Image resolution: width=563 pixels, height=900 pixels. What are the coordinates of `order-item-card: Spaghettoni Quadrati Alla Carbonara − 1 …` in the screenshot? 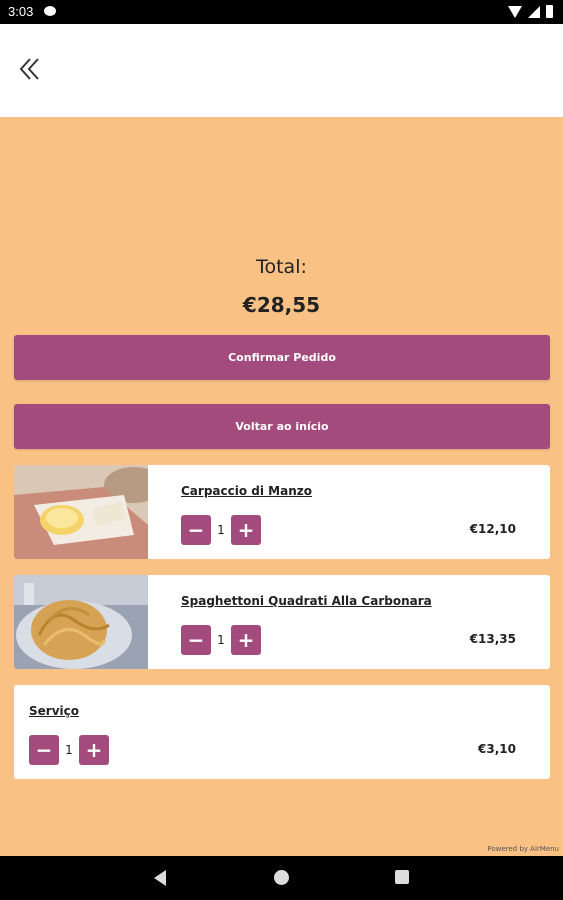 It's located at (282, 622).